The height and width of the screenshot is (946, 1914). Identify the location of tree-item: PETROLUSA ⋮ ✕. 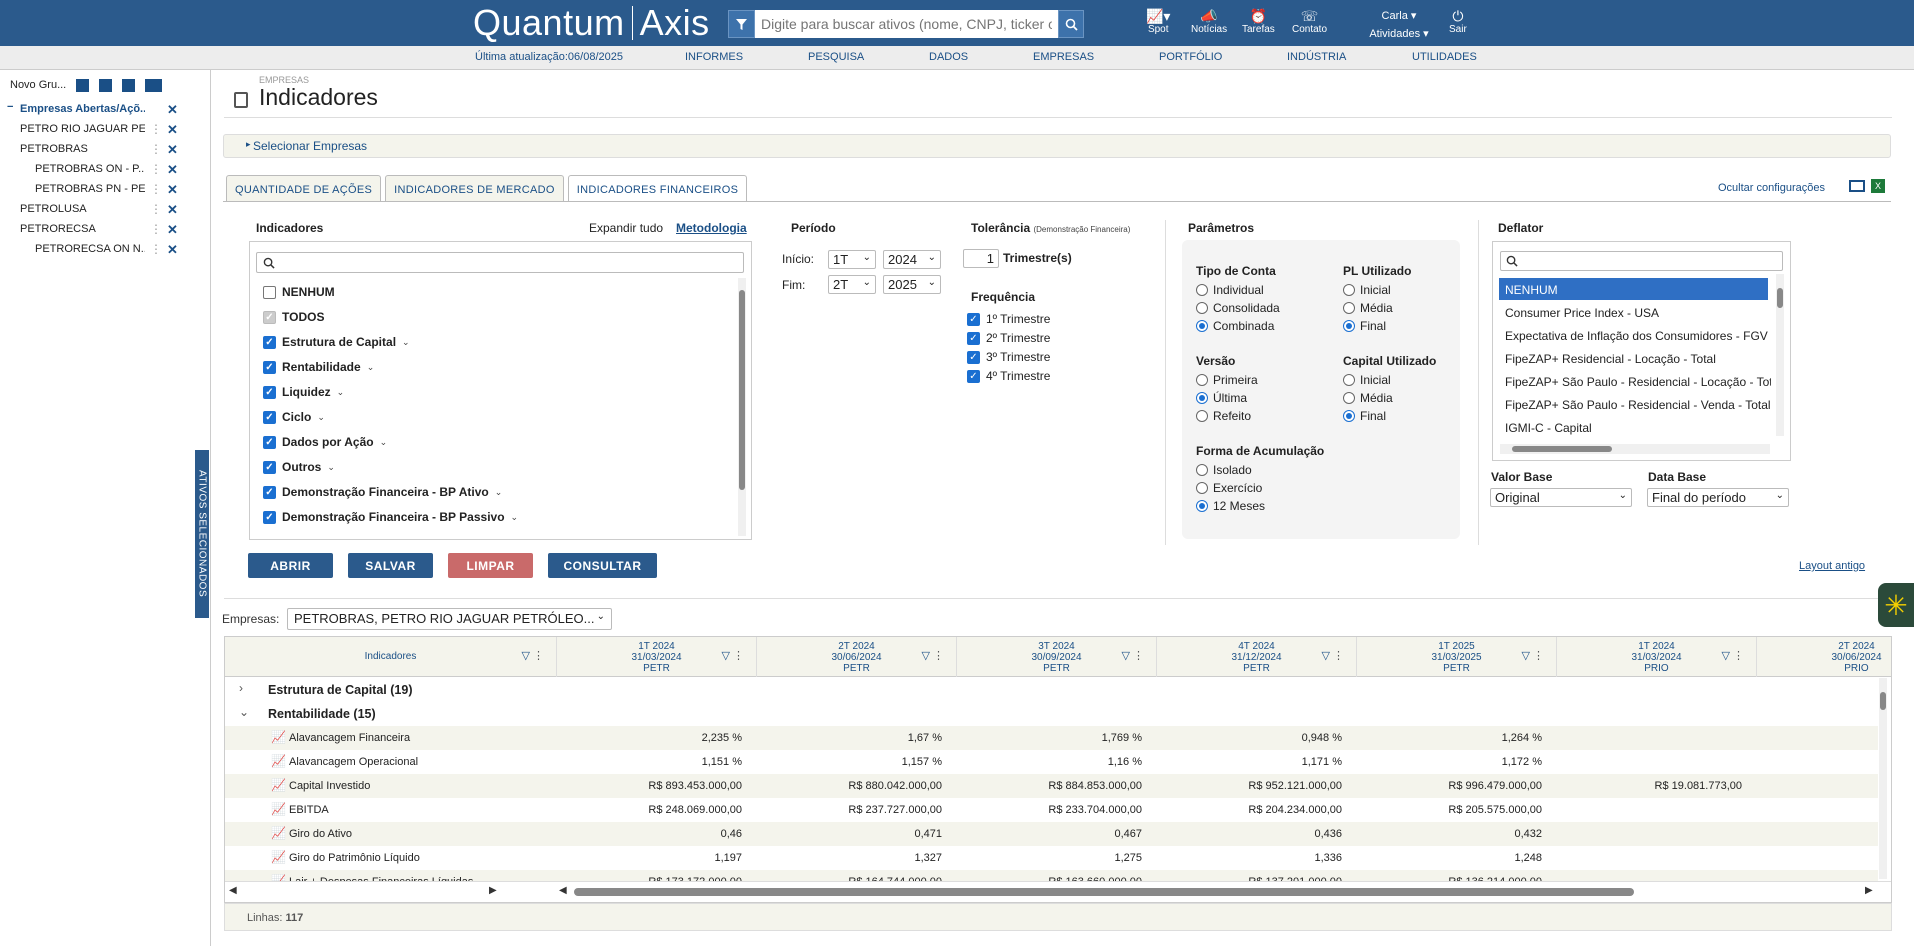
(92, 210).